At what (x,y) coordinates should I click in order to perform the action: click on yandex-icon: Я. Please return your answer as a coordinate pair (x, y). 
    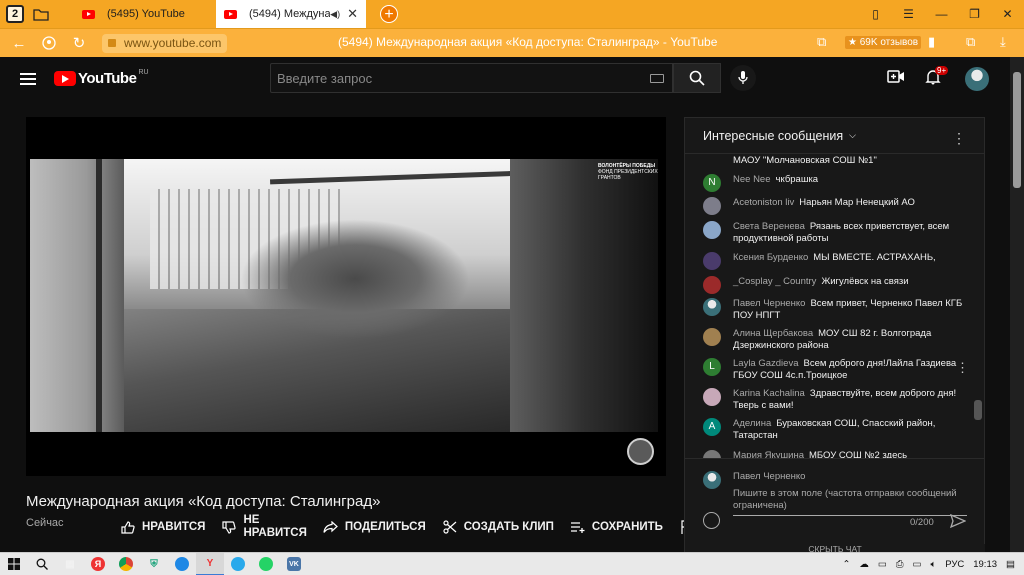
    Looking at the image, I should click on (98, 564).